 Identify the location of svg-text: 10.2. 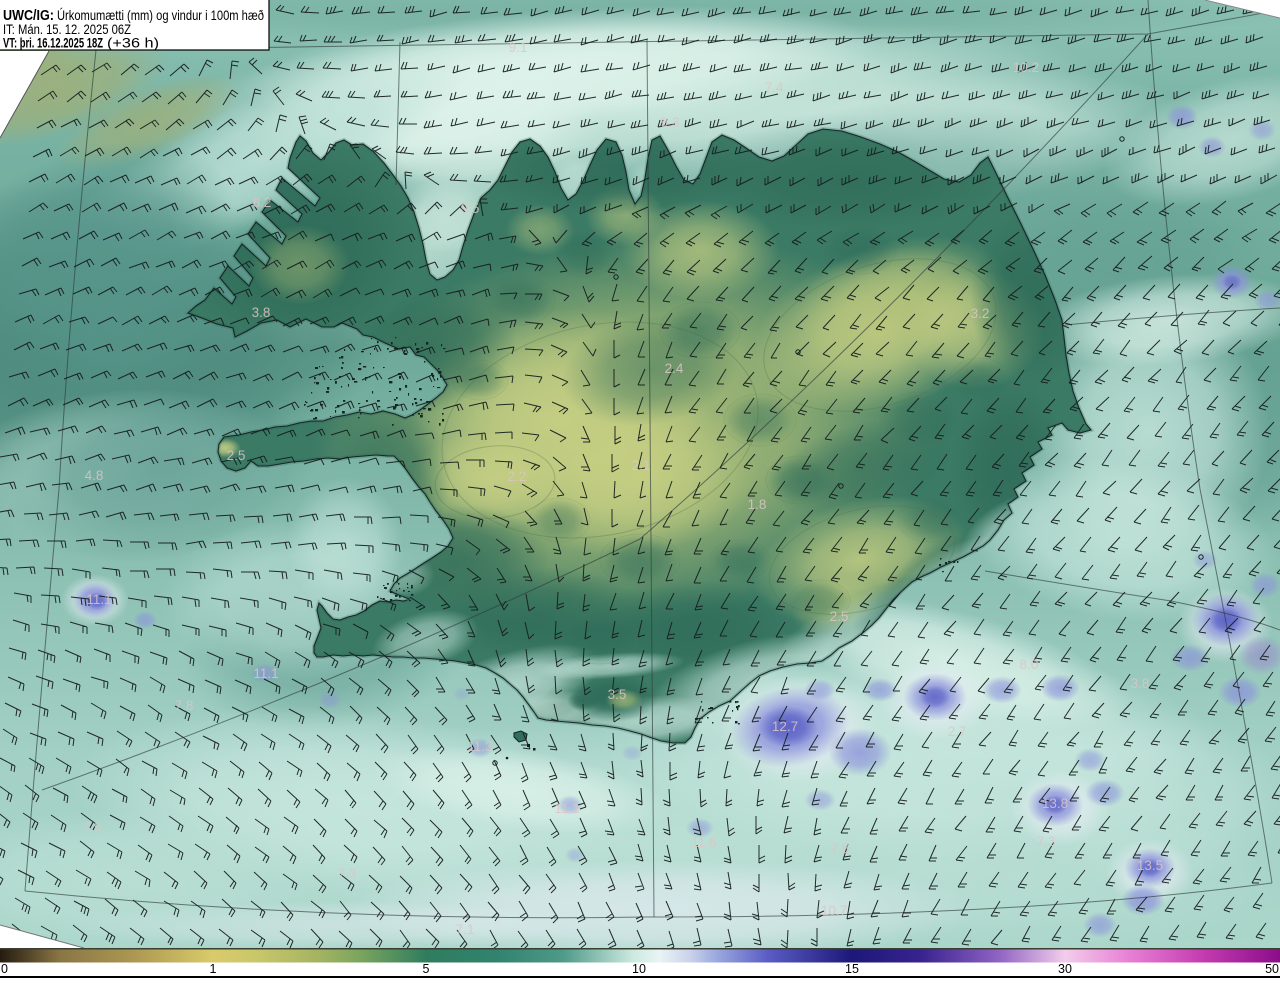
(1026, 67).